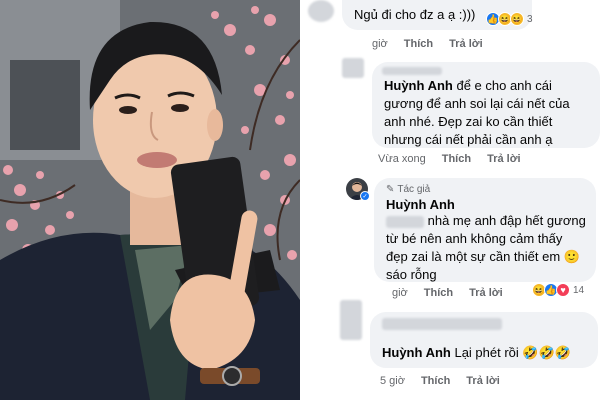 This screenshot has height=400, width=600. Describe the element at coordinates (563, 290) in the screenshot. I see `love-icon: ♥` at that location.